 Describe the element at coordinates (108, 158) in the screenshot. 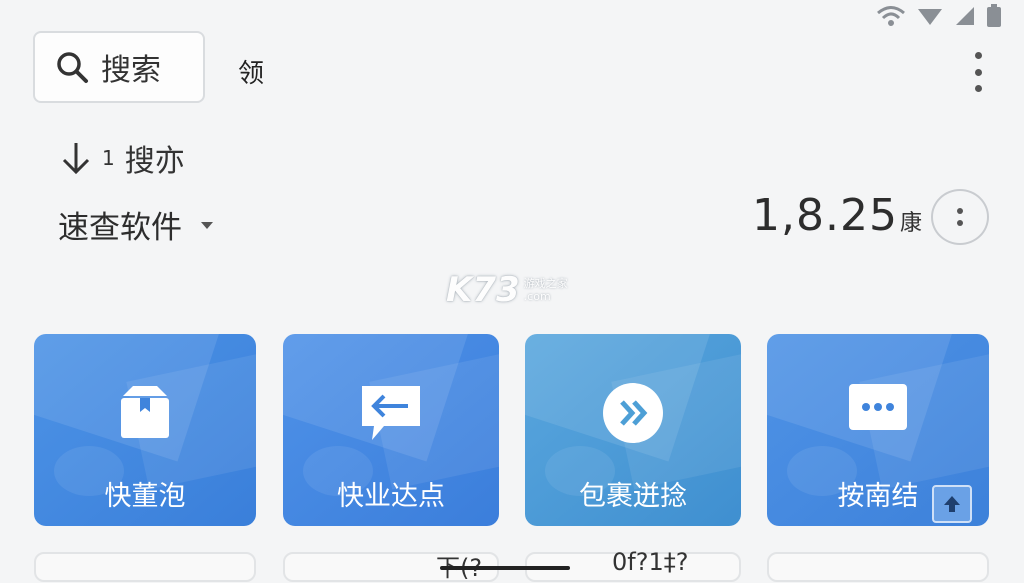

I see `sort-number: 1` at that location.